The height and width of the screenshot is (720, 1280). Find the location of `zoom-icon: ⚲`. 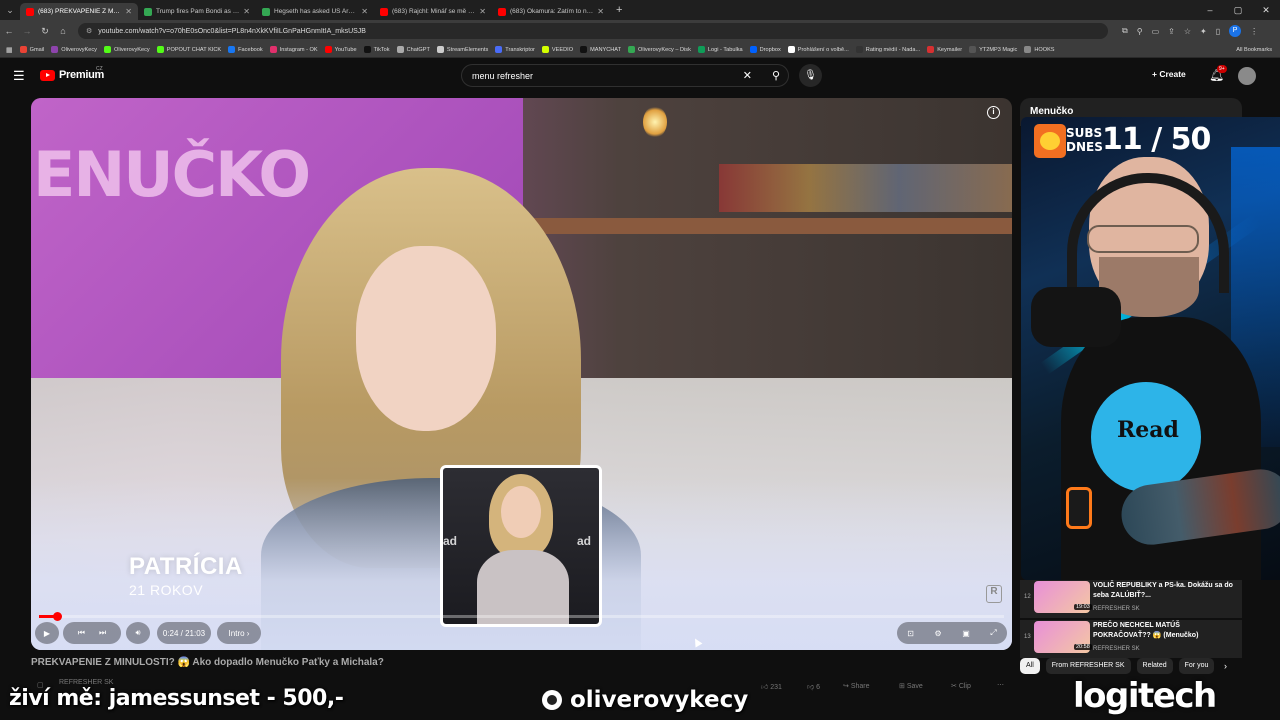

zoom-icon: ⚲ is located at coordinates (1140, 31).